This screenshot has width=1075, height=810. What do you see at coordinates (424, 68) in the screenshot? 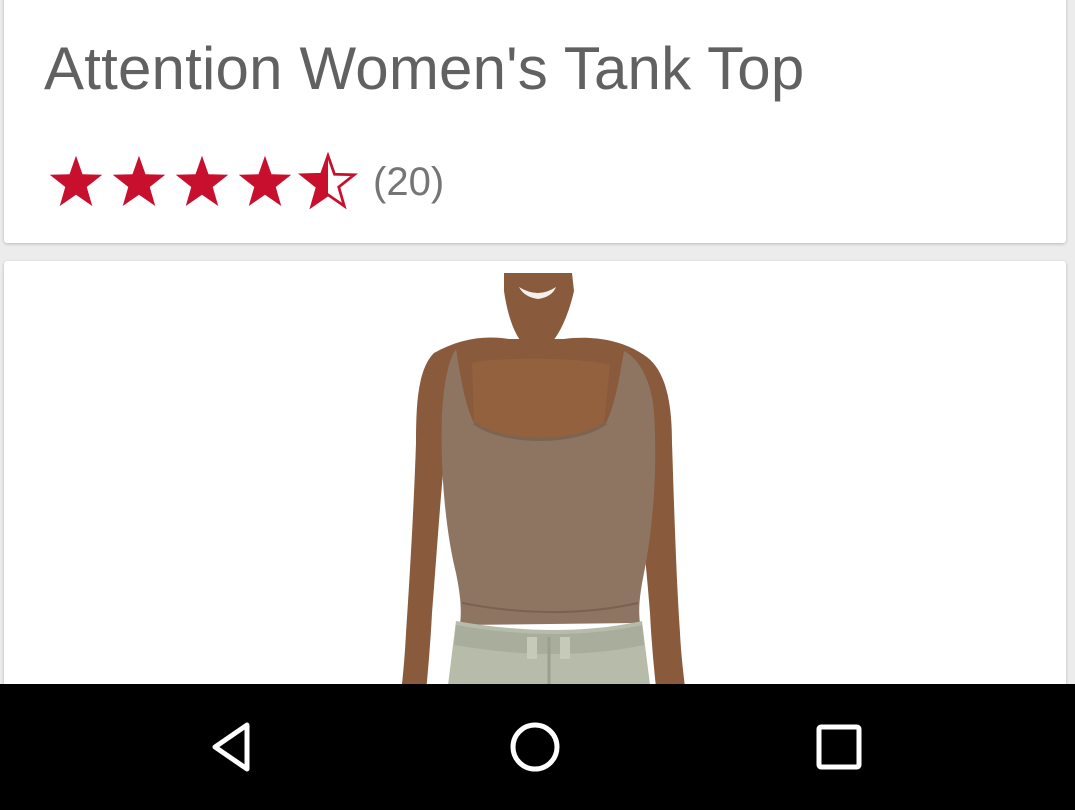
I see `product-title: Attention Women's Tank Top` at bounding box center [424, 68].